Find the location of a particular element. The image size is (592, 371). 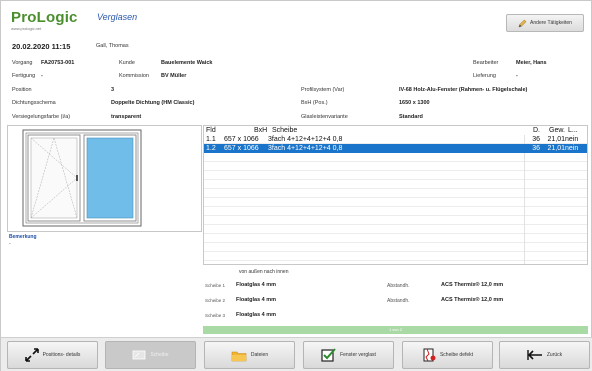

cell-fld: 1.1 is located at coordinates (211, 139).